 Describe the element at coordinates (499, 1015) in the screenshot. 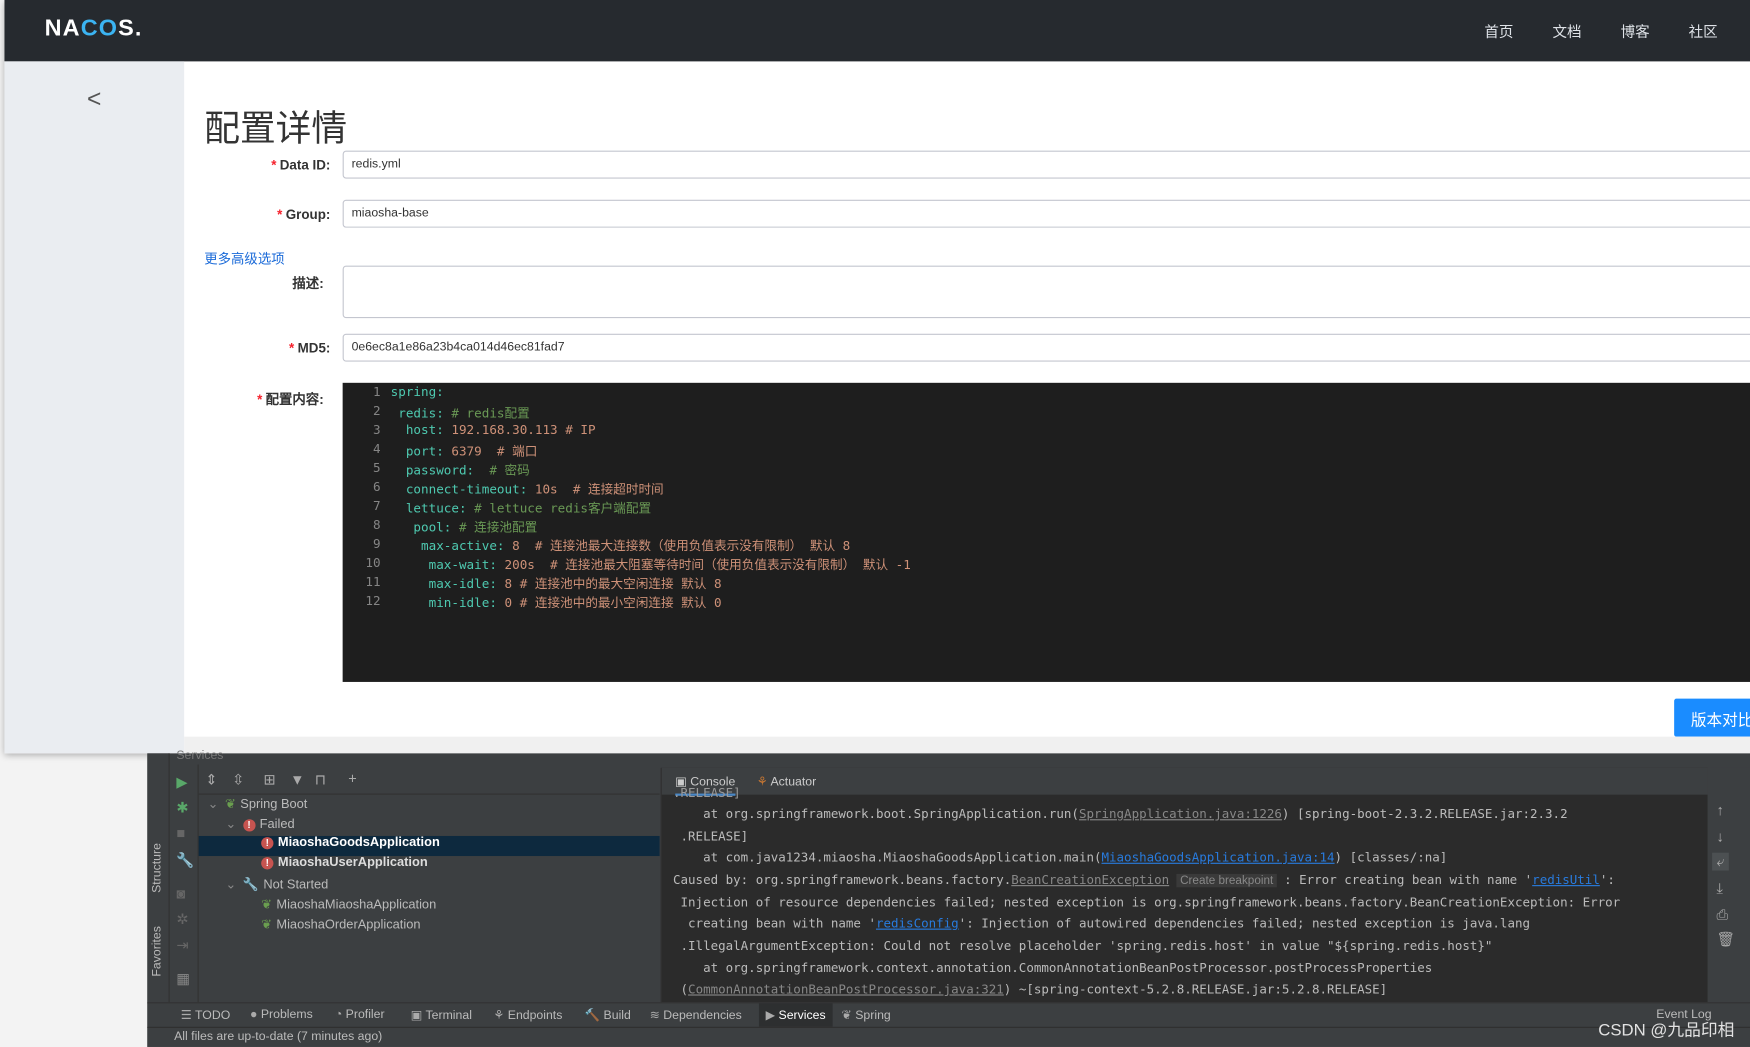

I see `tool-tab-icon: ⚘` at that location.